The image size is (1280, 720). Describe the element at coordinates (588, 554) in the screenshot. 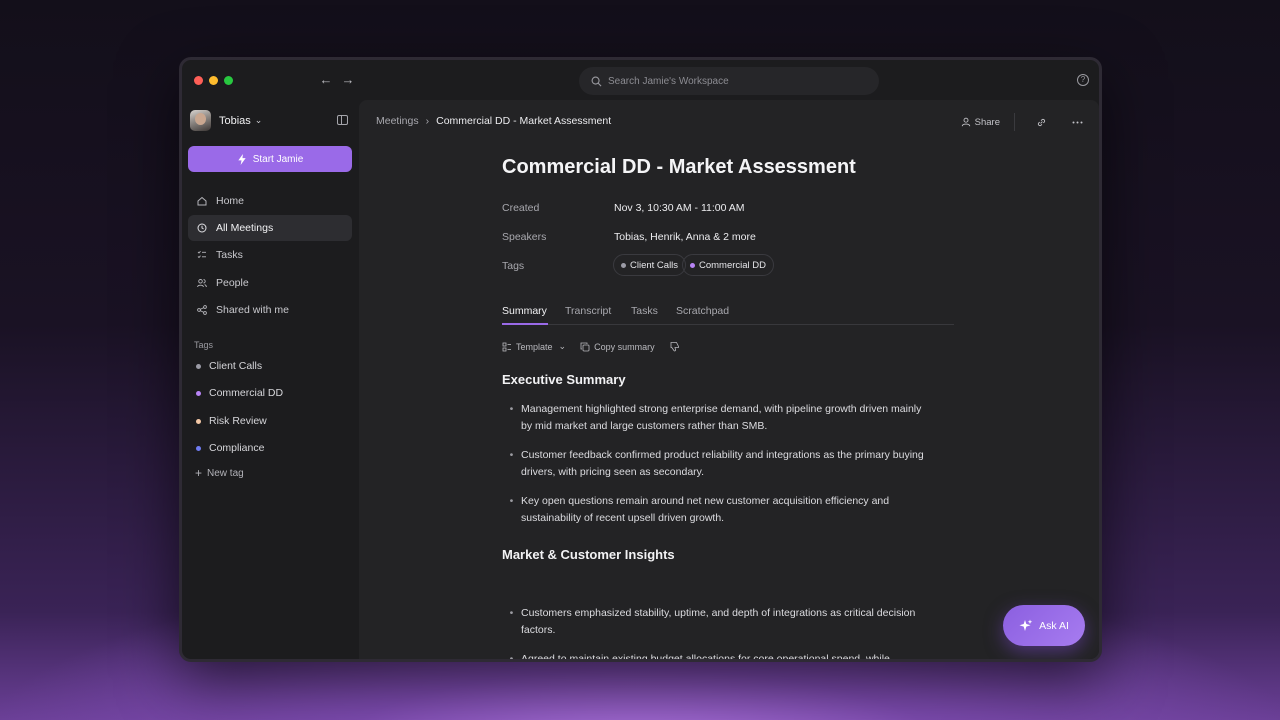

I see `section-heading: Market & Customer Insights` at that location.